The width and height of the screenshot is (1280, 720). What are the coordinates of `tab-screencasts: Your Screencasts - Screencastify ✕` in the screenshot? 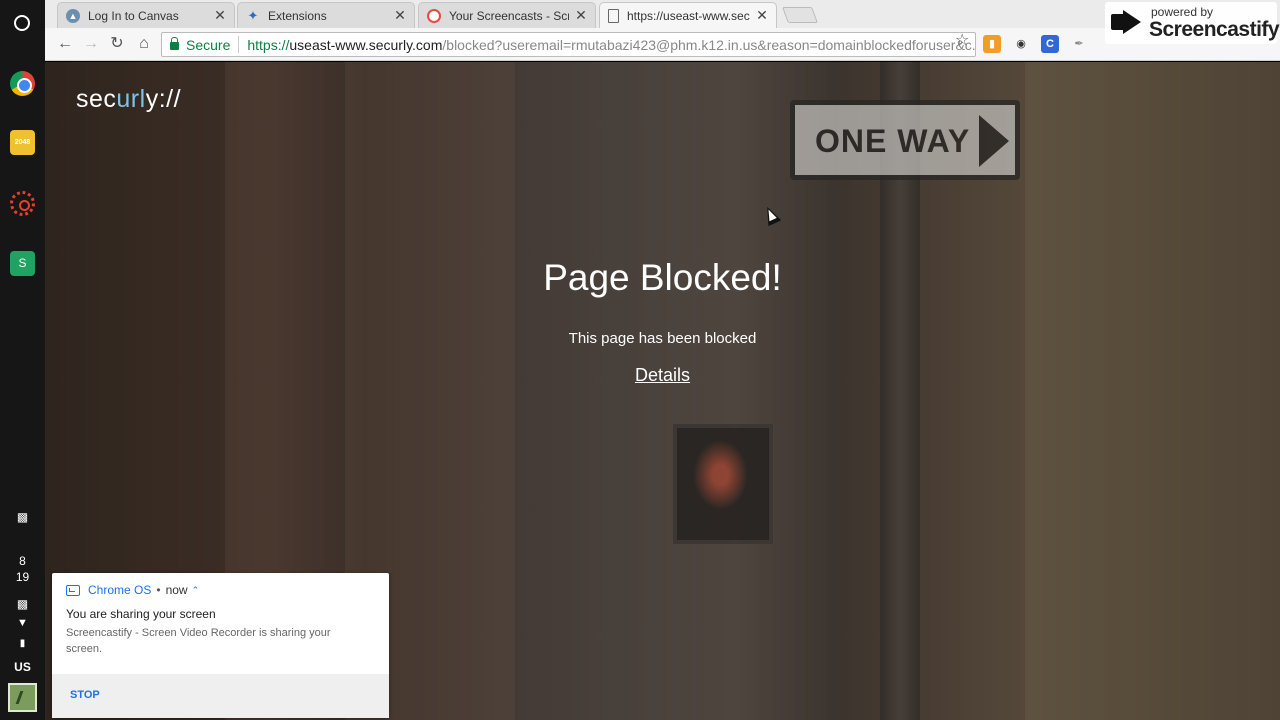 It's located at (507, 15).